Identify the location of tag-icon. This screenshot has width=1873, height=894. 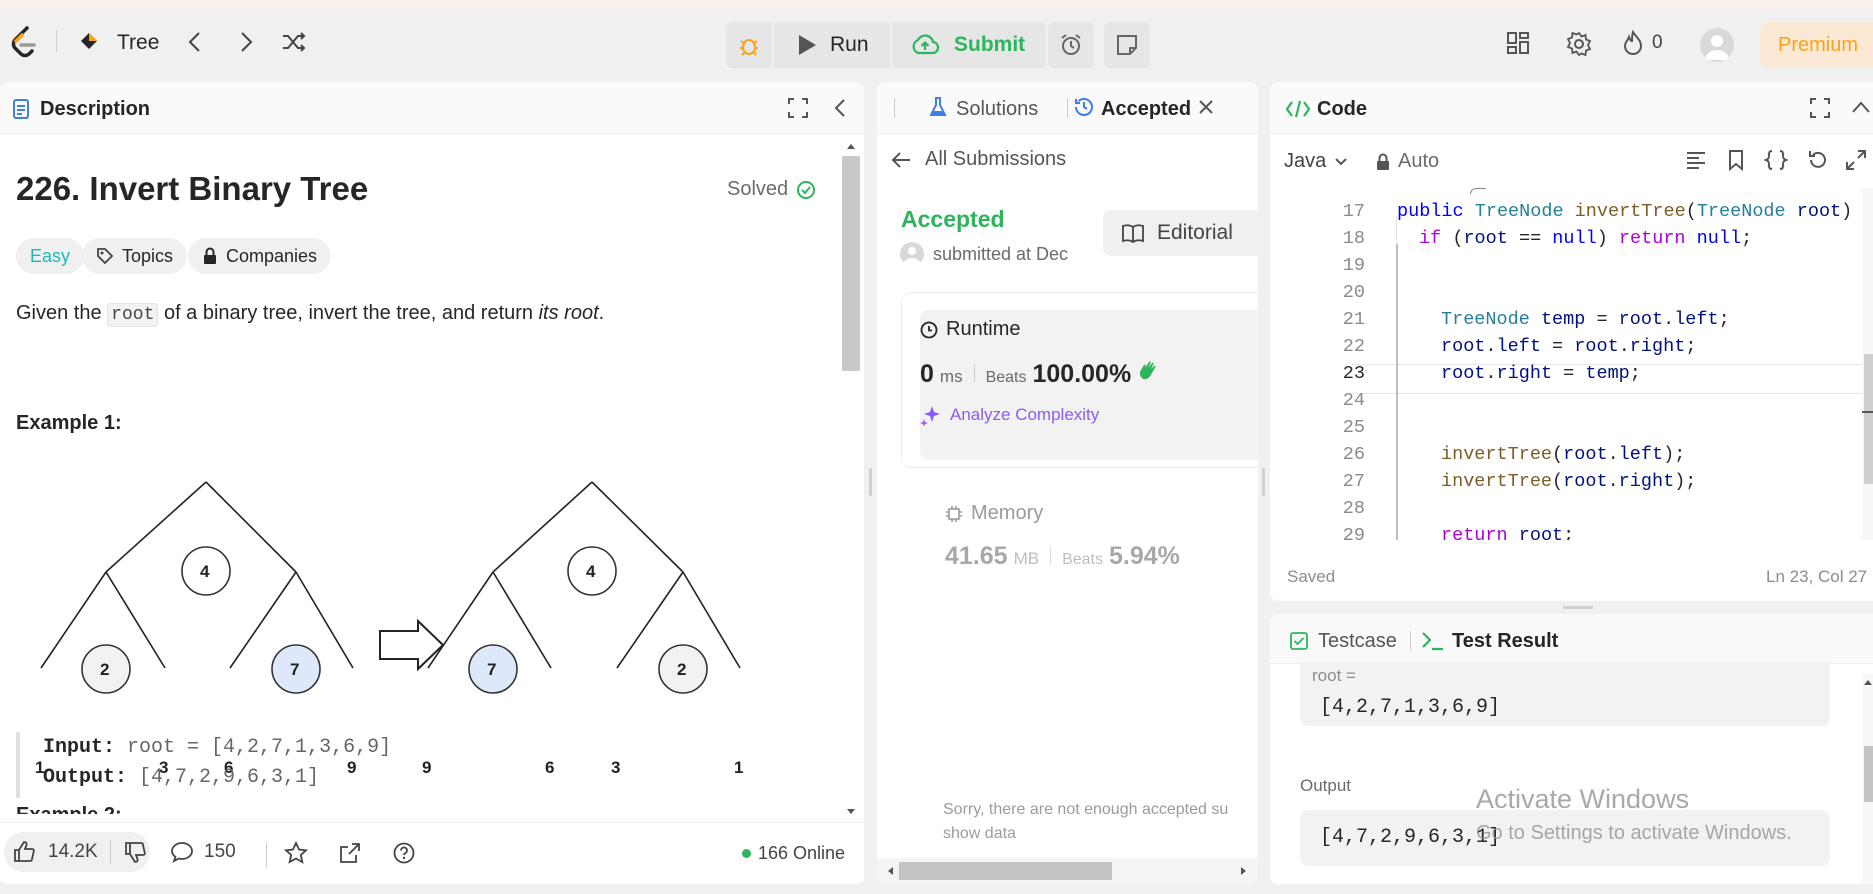
(105, 256).